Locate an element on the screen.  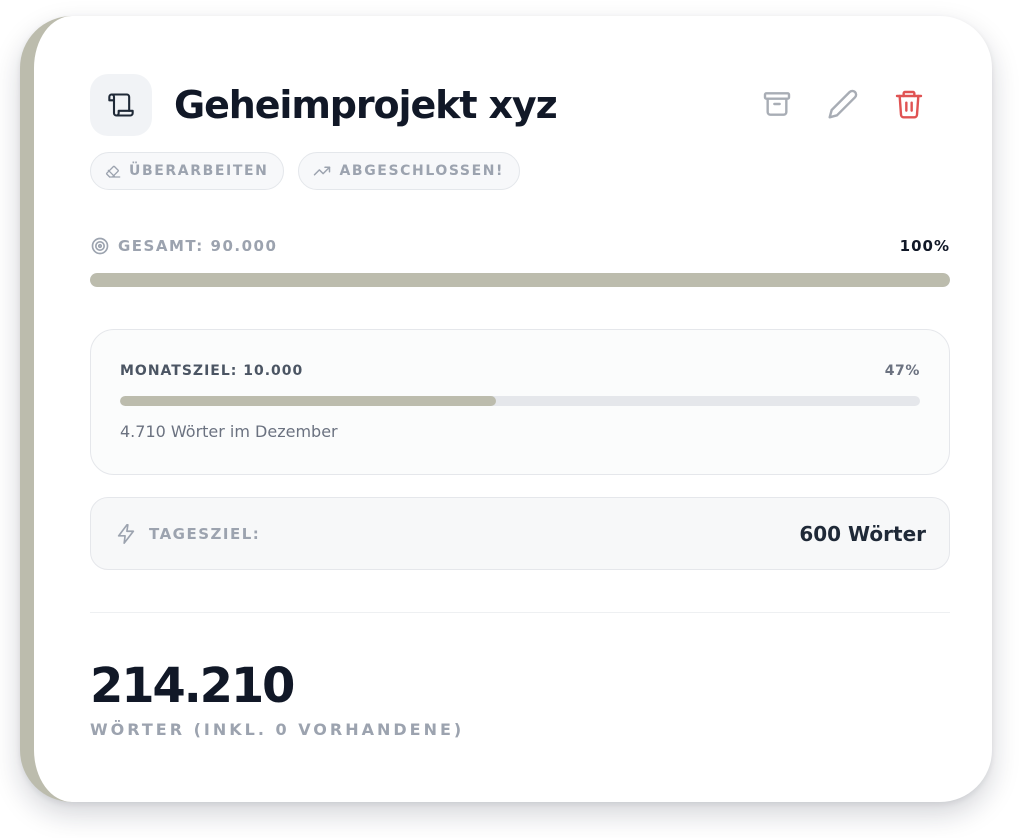
total-goal-label: GESAMT: 90.000 is located at coordinates (198, 246).